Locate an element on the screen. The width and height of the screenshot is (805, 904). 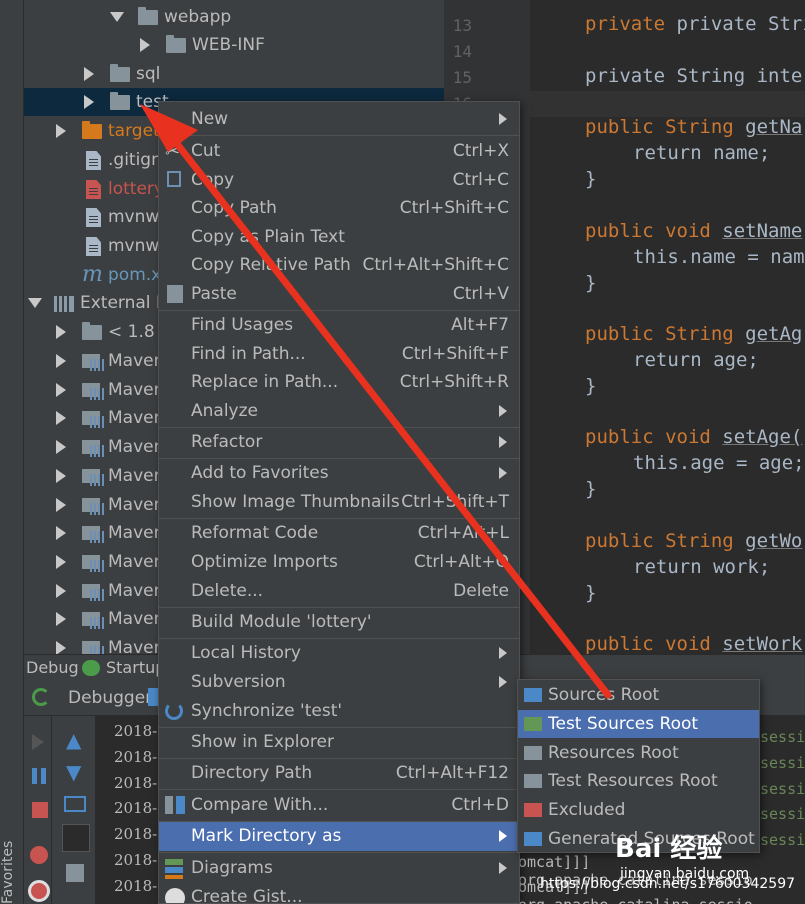
stop-icon is located at coordinates (40, 810).